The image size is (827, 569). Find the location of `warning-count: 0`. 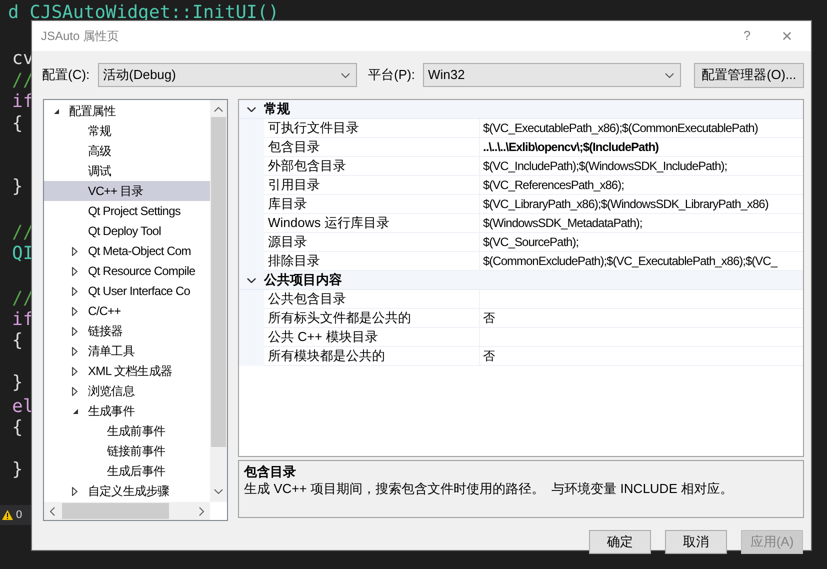

warning-count: 0 is located at coordinates (19, 515).